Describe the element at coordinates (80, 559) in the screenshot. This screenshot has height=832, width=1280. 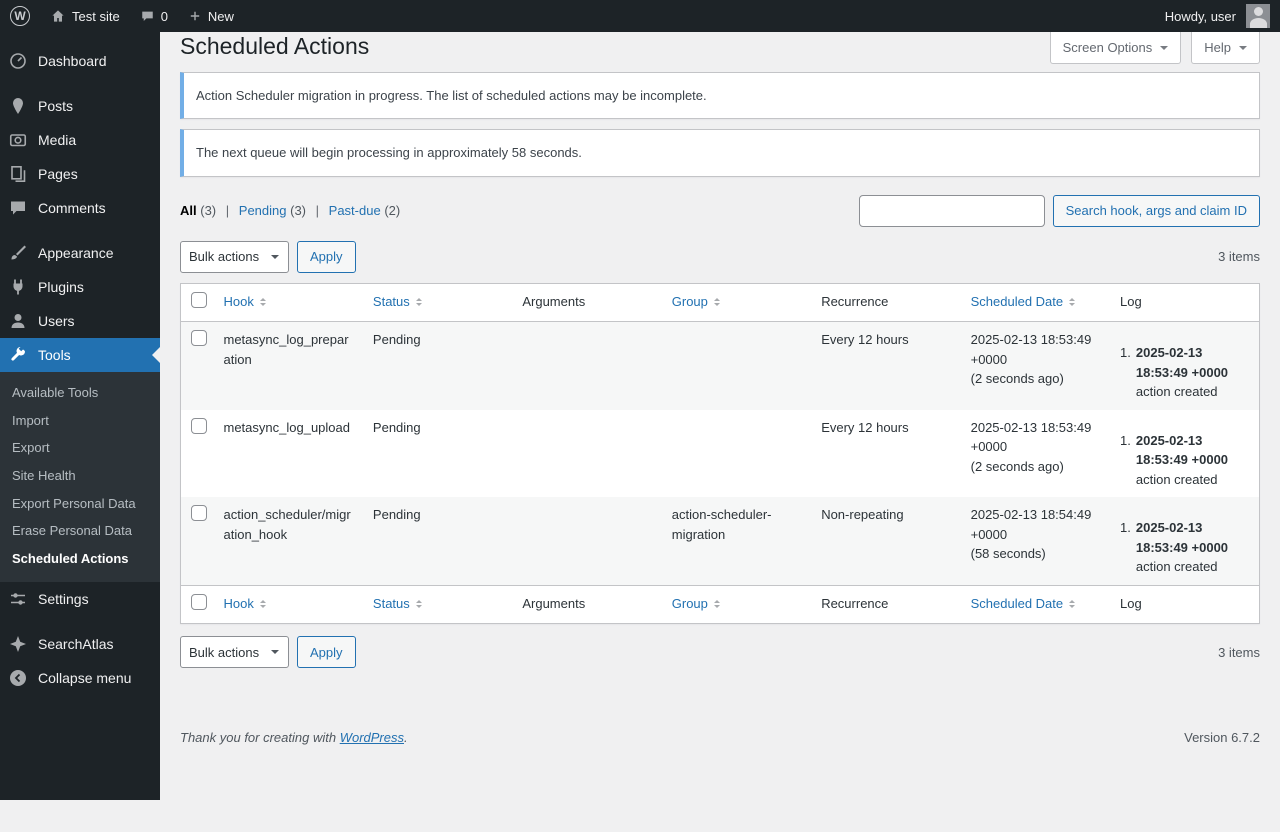
I see `sidebar-subitem-scheduled-actions: Scheduled Actions` at that location.